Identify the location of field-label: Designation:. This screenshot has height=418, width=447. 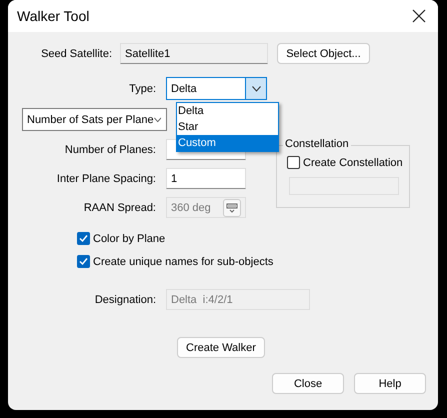
(125, 300).